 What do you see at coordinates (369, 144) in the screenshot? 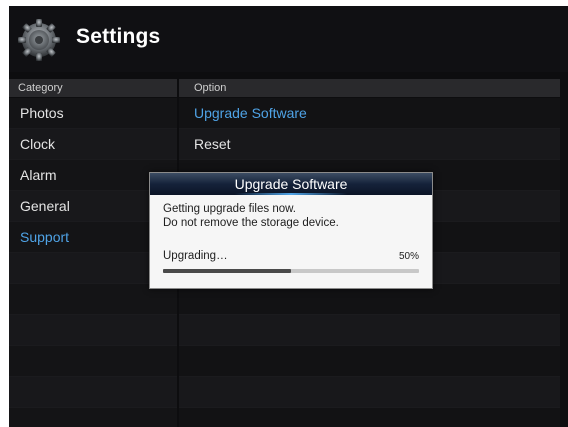
I see `list-item: Reset` at bounding box center [369, 144].